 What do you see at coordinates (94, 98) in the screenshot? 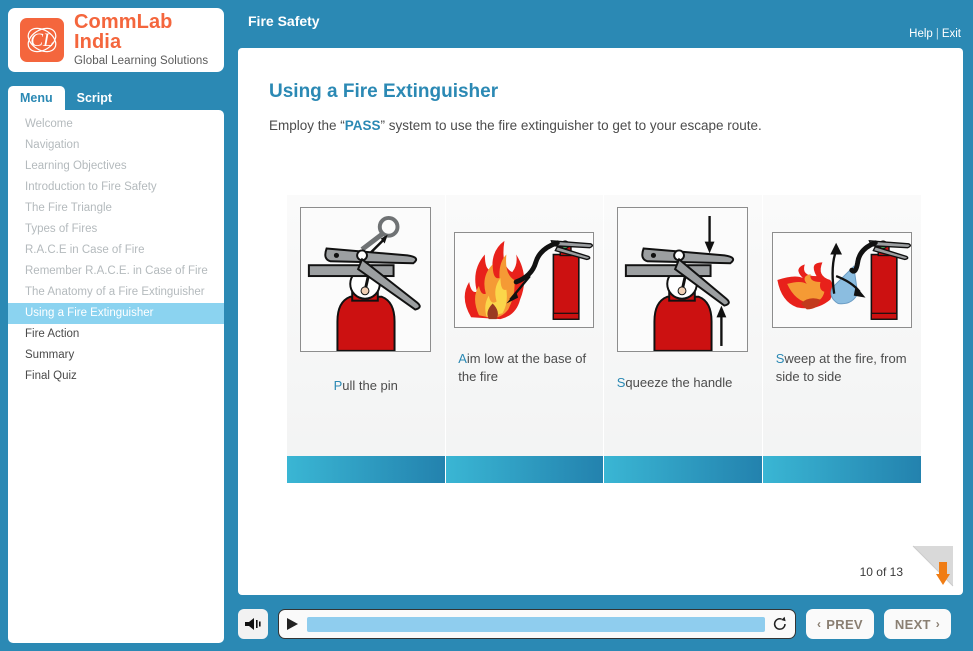
I see `tab-script: Script` at bounding box center [94, 98].